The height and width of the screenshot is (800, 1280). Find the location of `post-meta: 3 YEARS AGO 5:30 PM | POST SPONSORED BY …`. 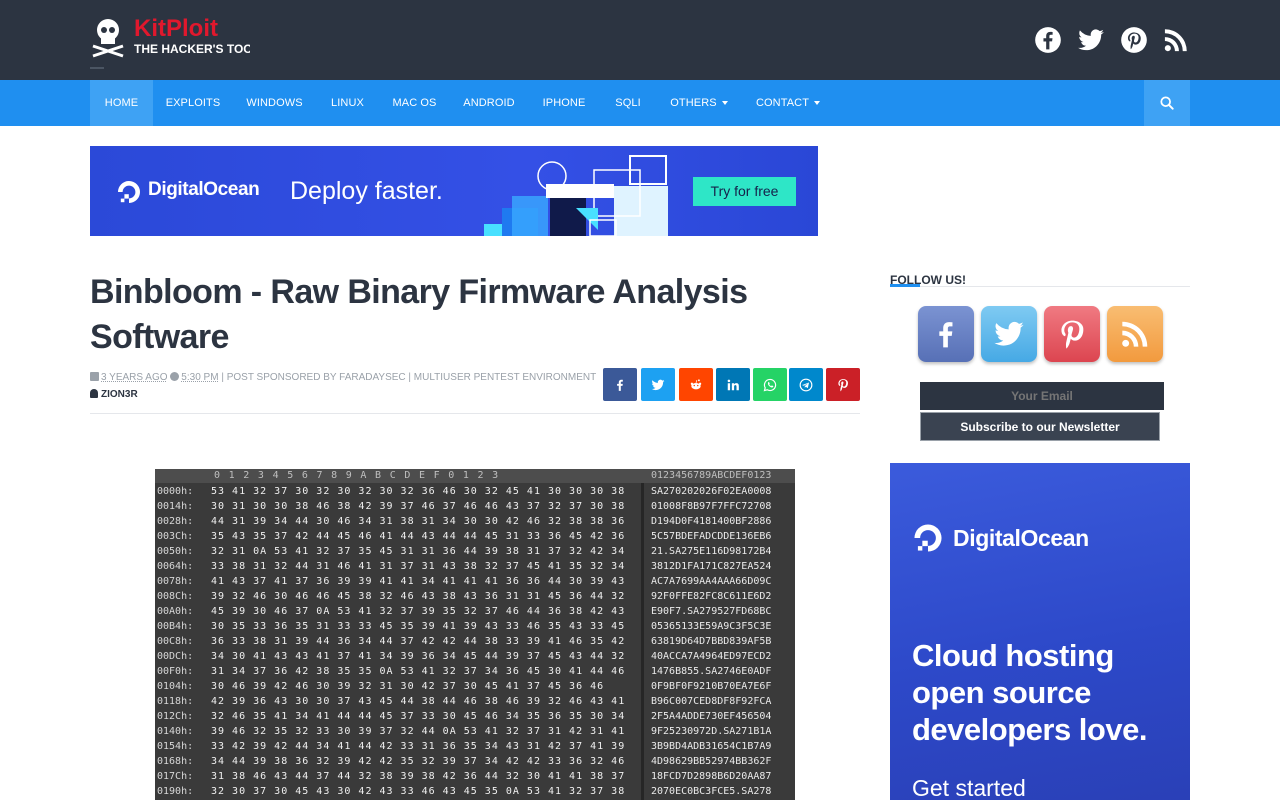

post-meta: 3 YEARS AGO 5:30 PM | POST SPONSORED BY … is located at coordinates (343, 377).